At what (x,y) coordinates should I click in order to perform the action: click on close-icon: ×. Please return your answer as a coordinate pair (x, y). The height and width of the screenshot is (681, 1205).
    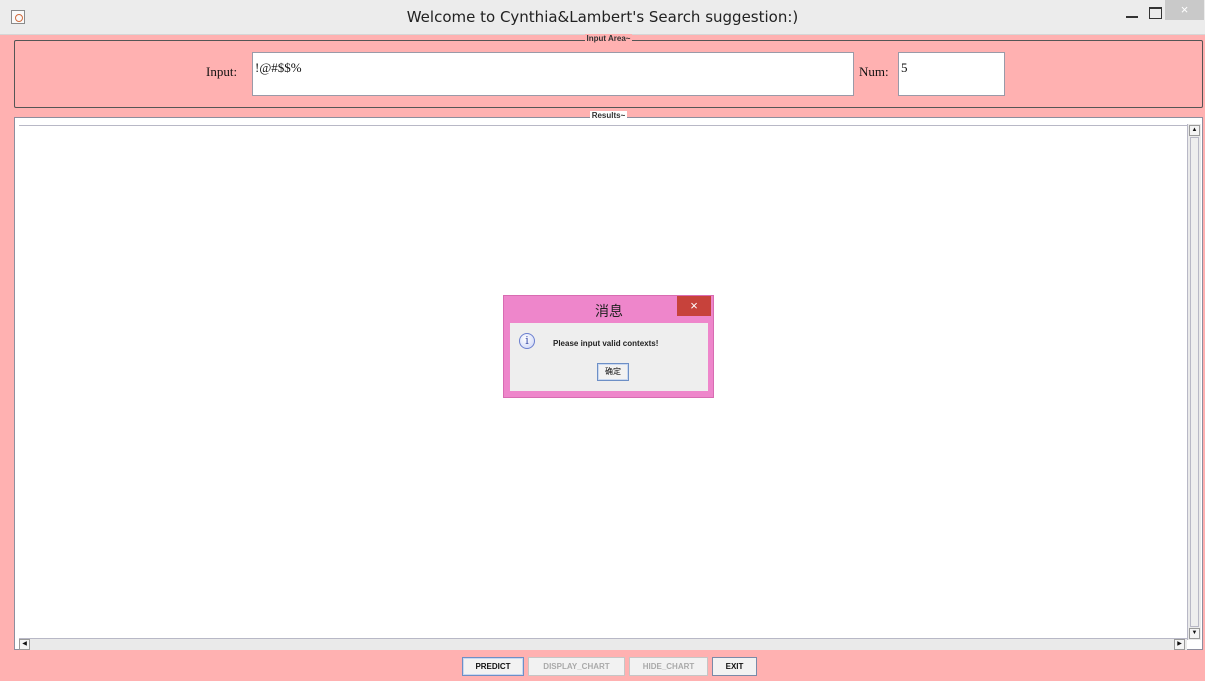
    Looking at the image, I should click on (1184, 10).